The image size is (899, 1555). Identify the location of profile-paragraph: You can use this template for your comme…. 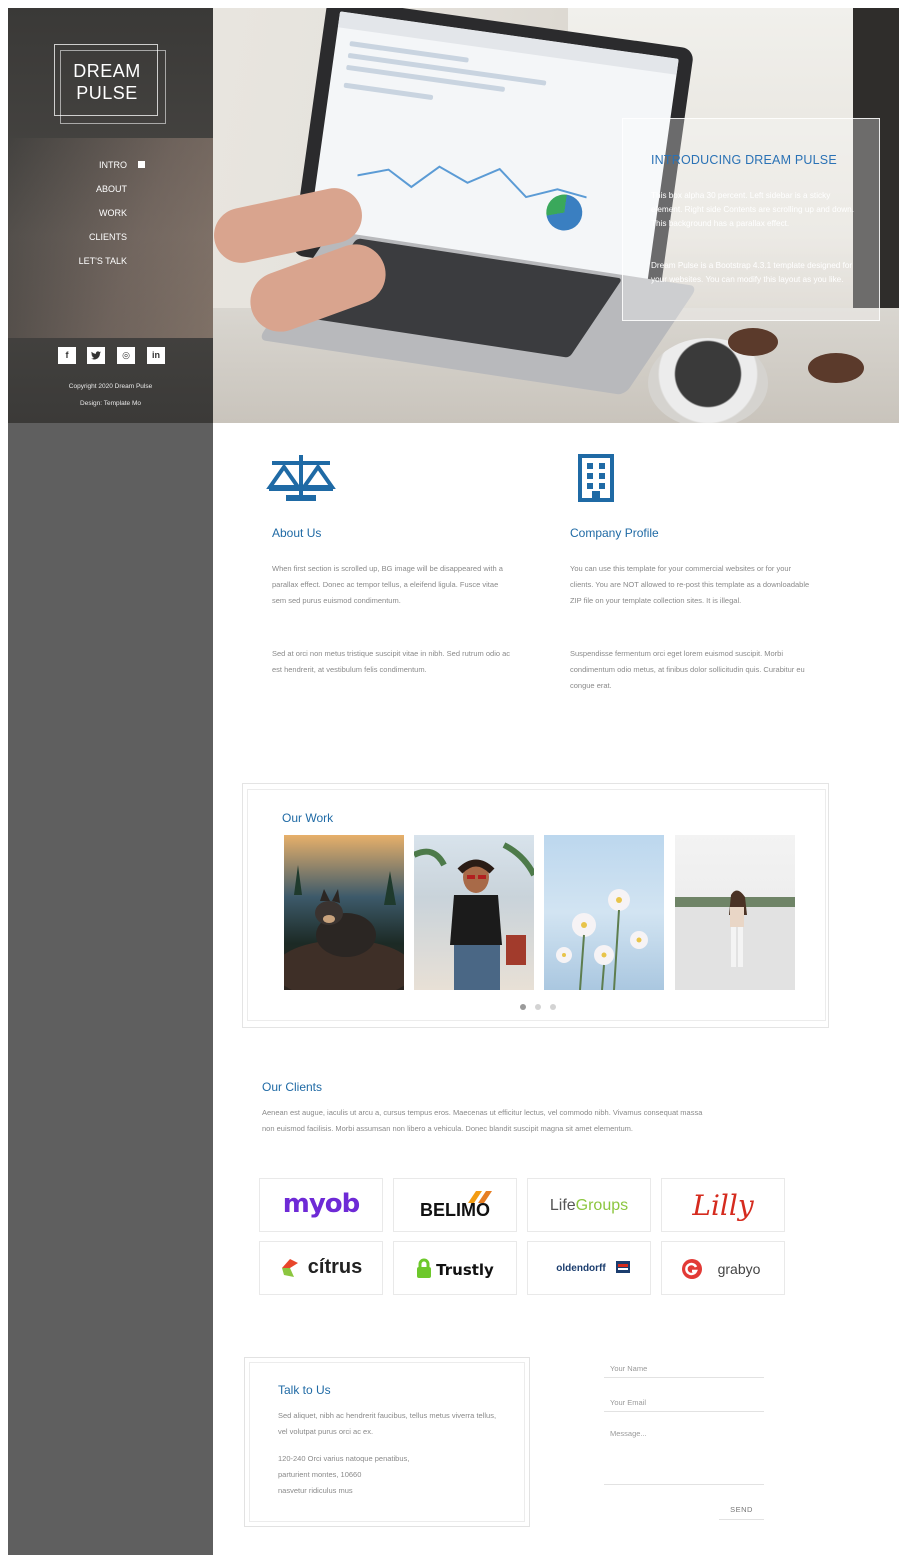
(690, 584).